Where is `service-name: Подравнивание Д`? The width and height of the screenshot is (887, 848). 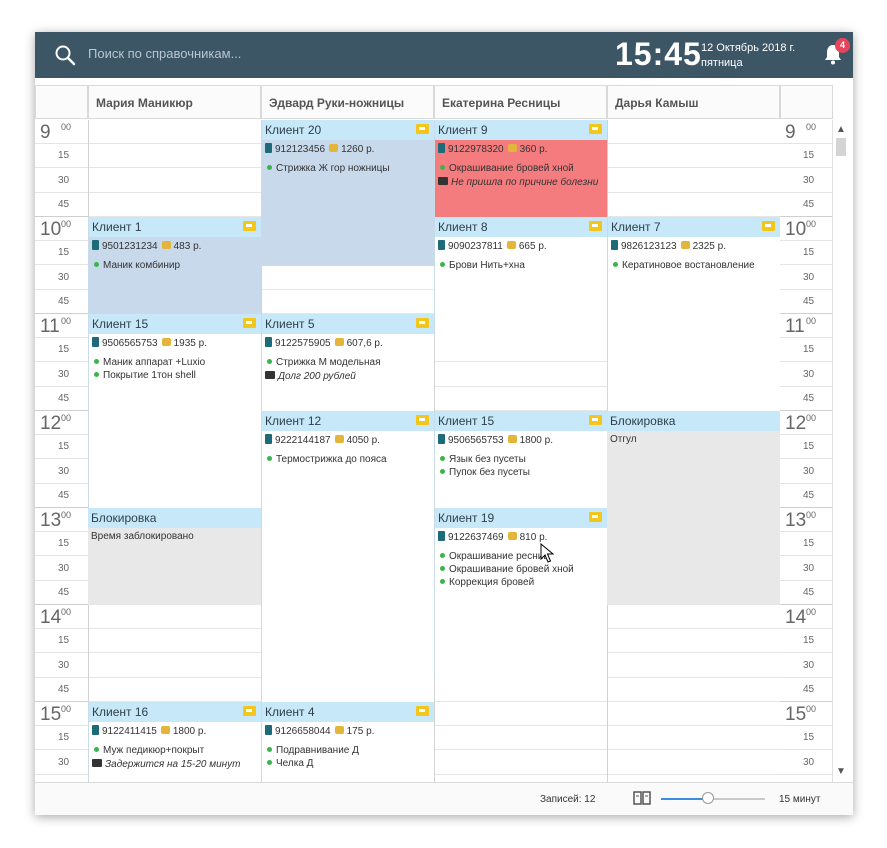 service-name: Подравнивание Д is located at coordinates (317, 750).